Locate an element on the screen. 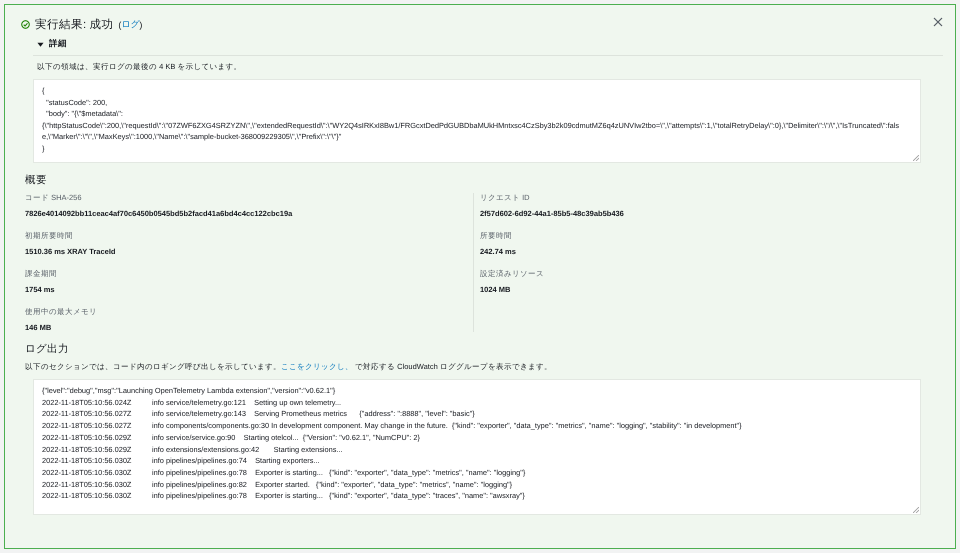 This screenshot has height=553, width=960. details-toggle: 詳細 is located at coordinates (488, 44).